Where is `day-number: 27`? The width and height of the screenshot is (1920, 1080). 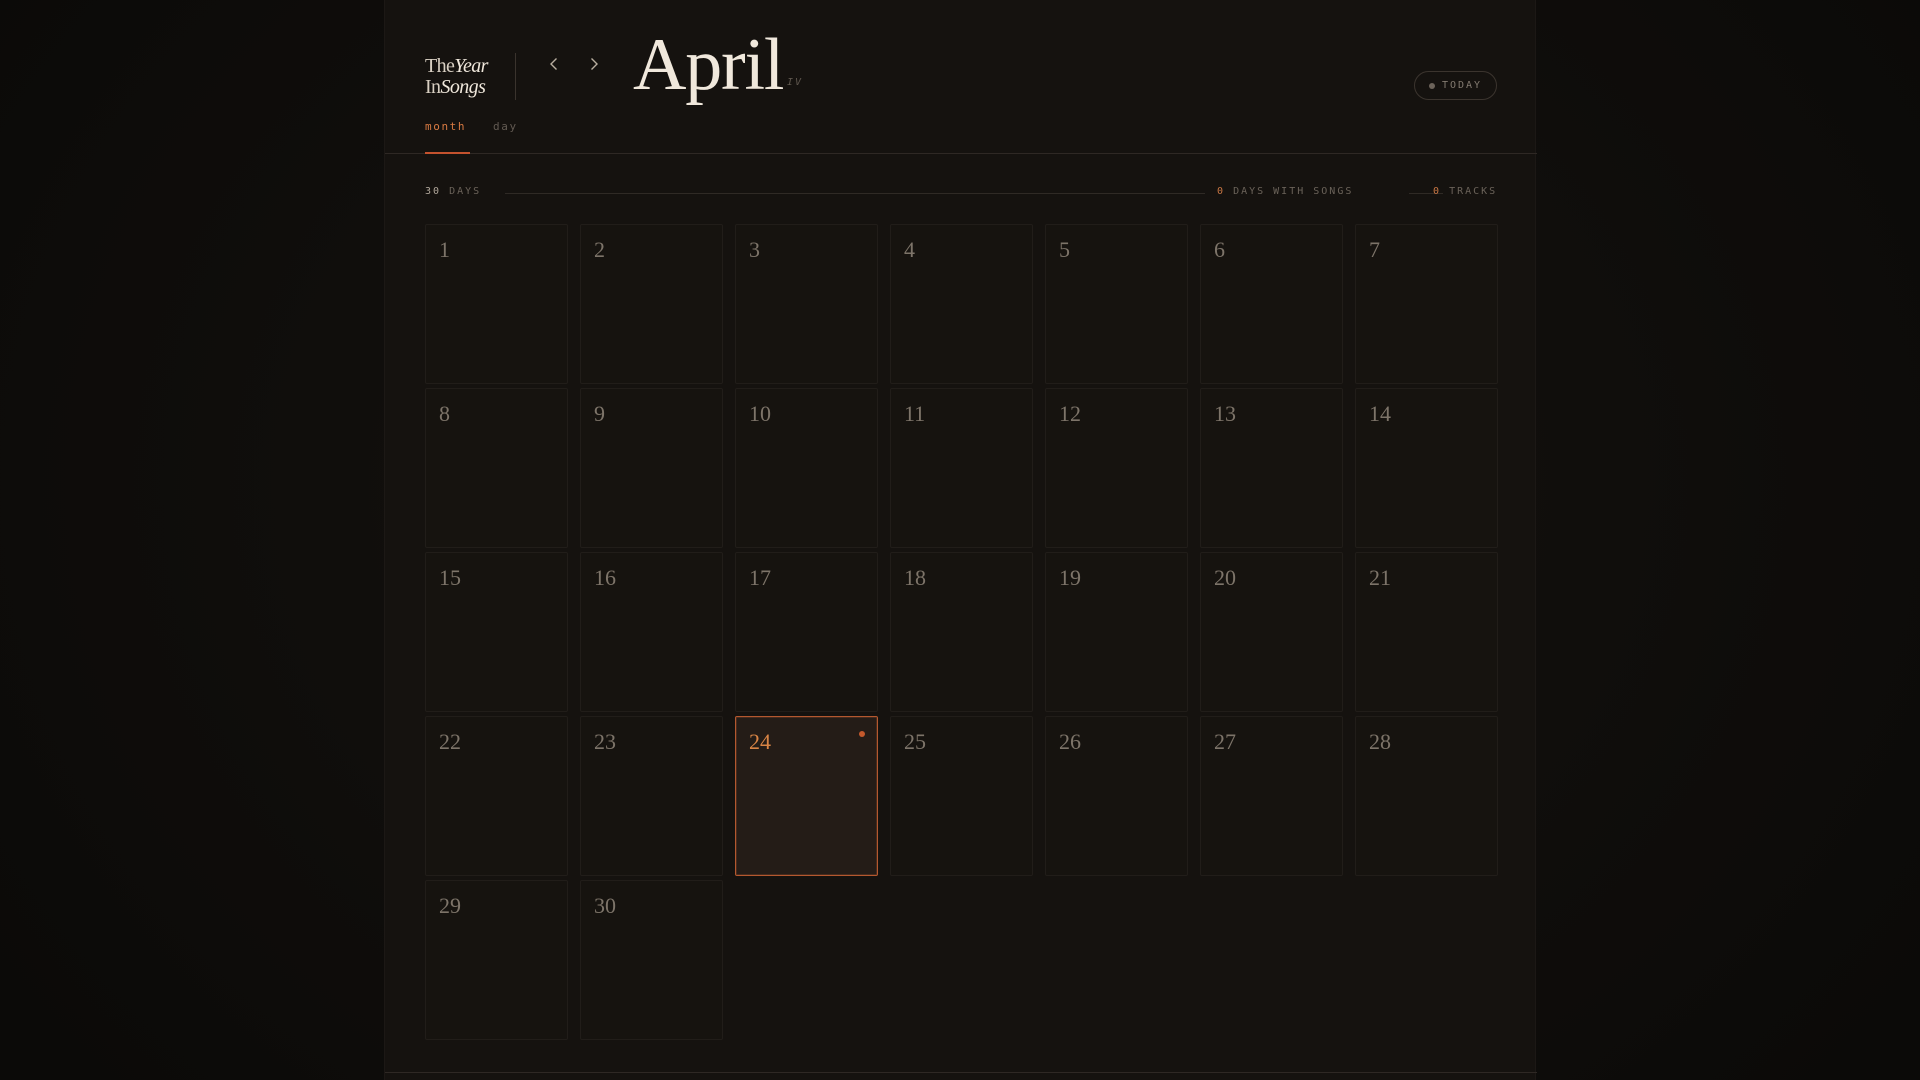 day-number: 27 is located at coordinates (1225, 741).